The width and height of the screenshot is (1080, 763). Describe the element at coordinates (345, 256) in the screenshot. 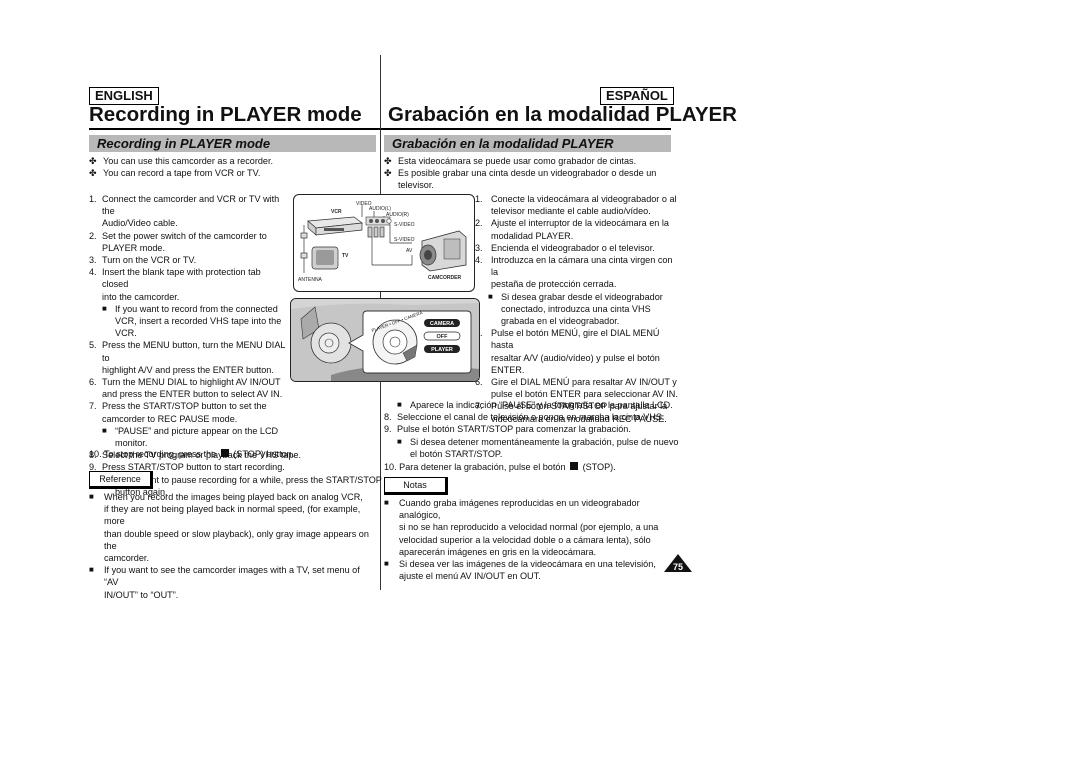

I see `label-tv: TV` at that location.